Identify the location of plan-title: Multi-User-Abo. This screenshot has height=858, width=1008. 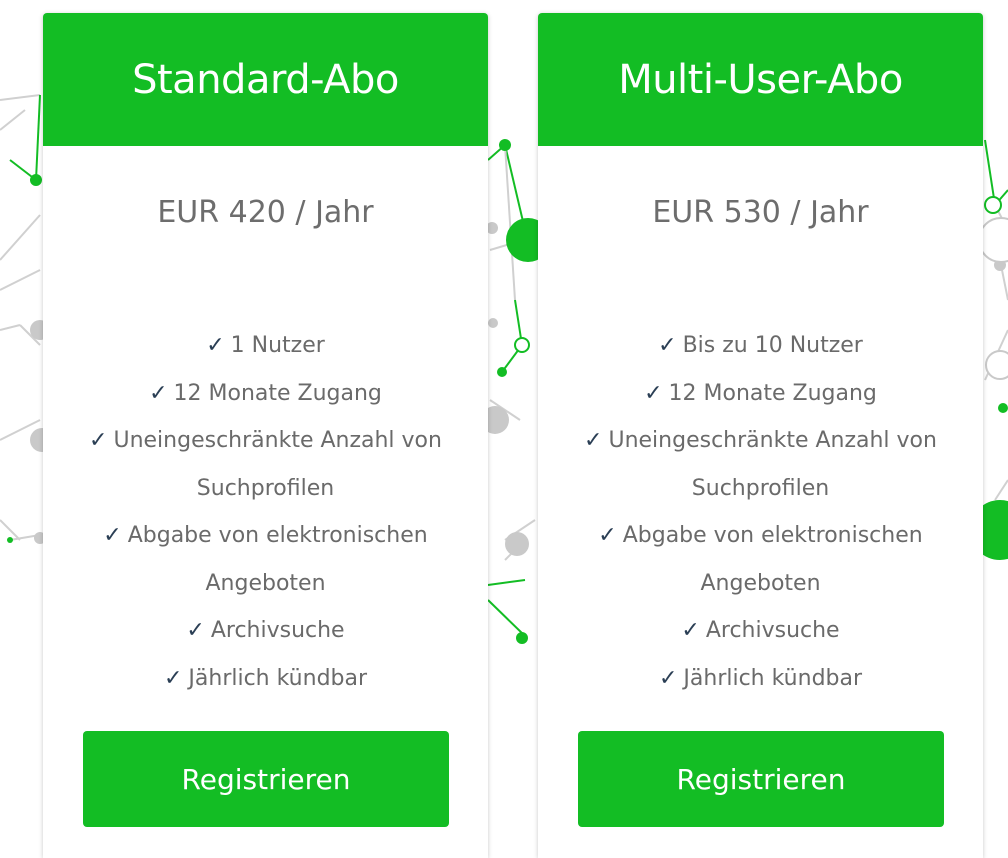
(760, 79).